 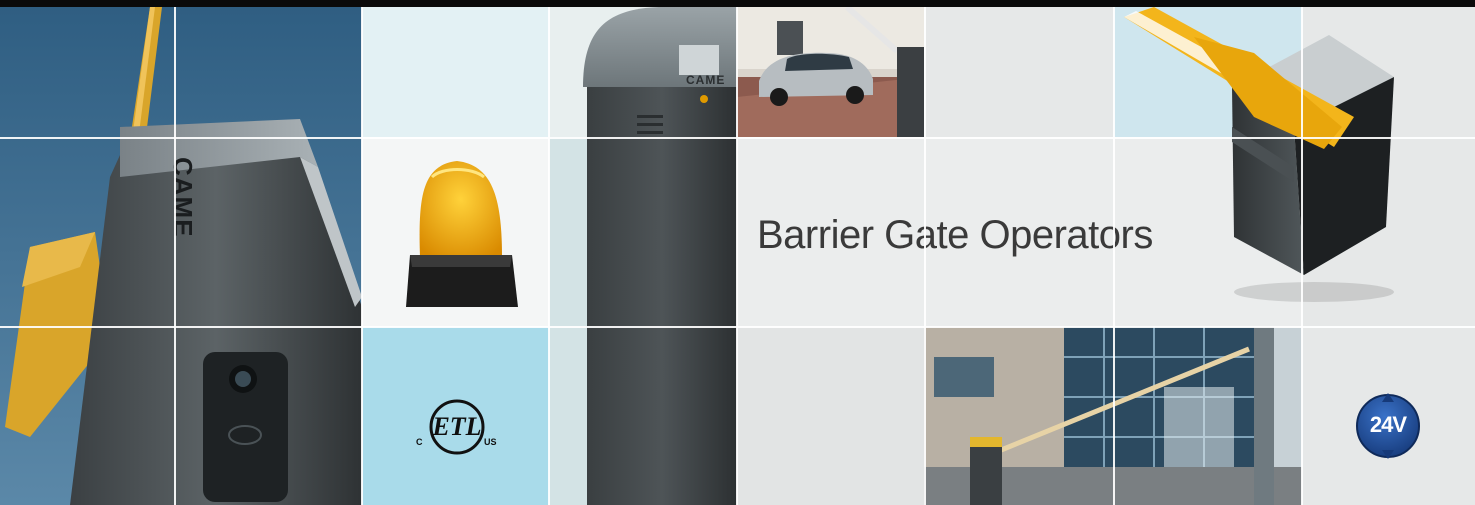 I want to click on came-logo-cabinet: CAME, so click(x=706, y=80).